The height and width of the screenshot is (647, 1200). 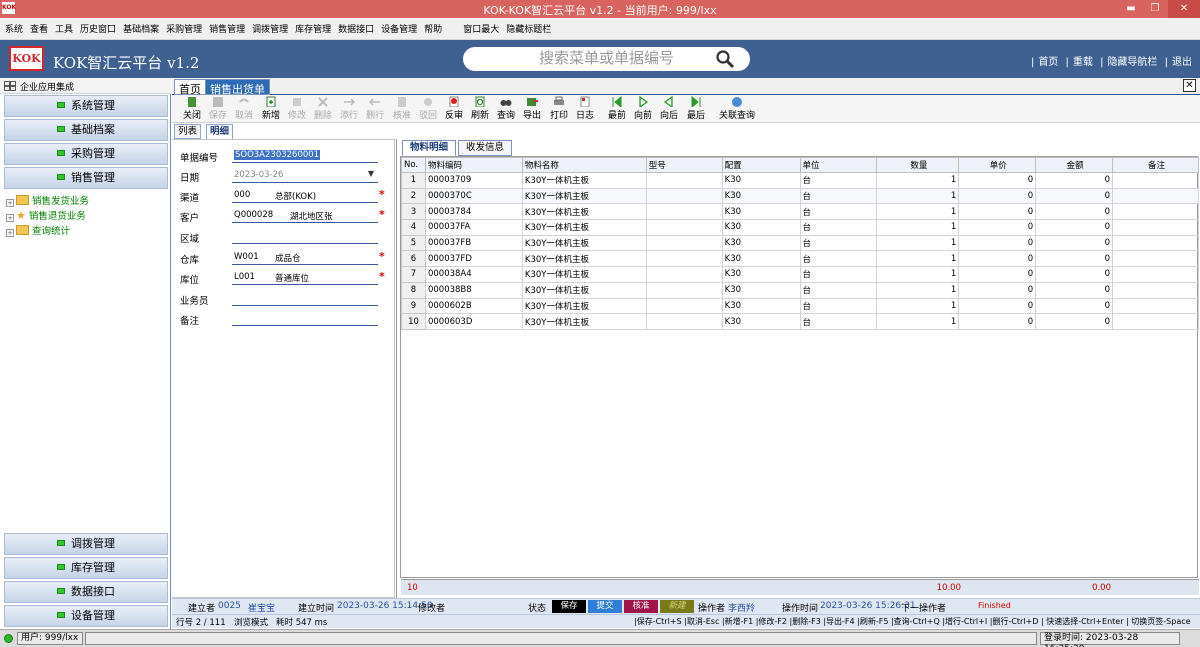 What do you see at coordinates (617, 108) in the screenshot?
I see `first-record-button: 最前` at bounding box center [617, 108].